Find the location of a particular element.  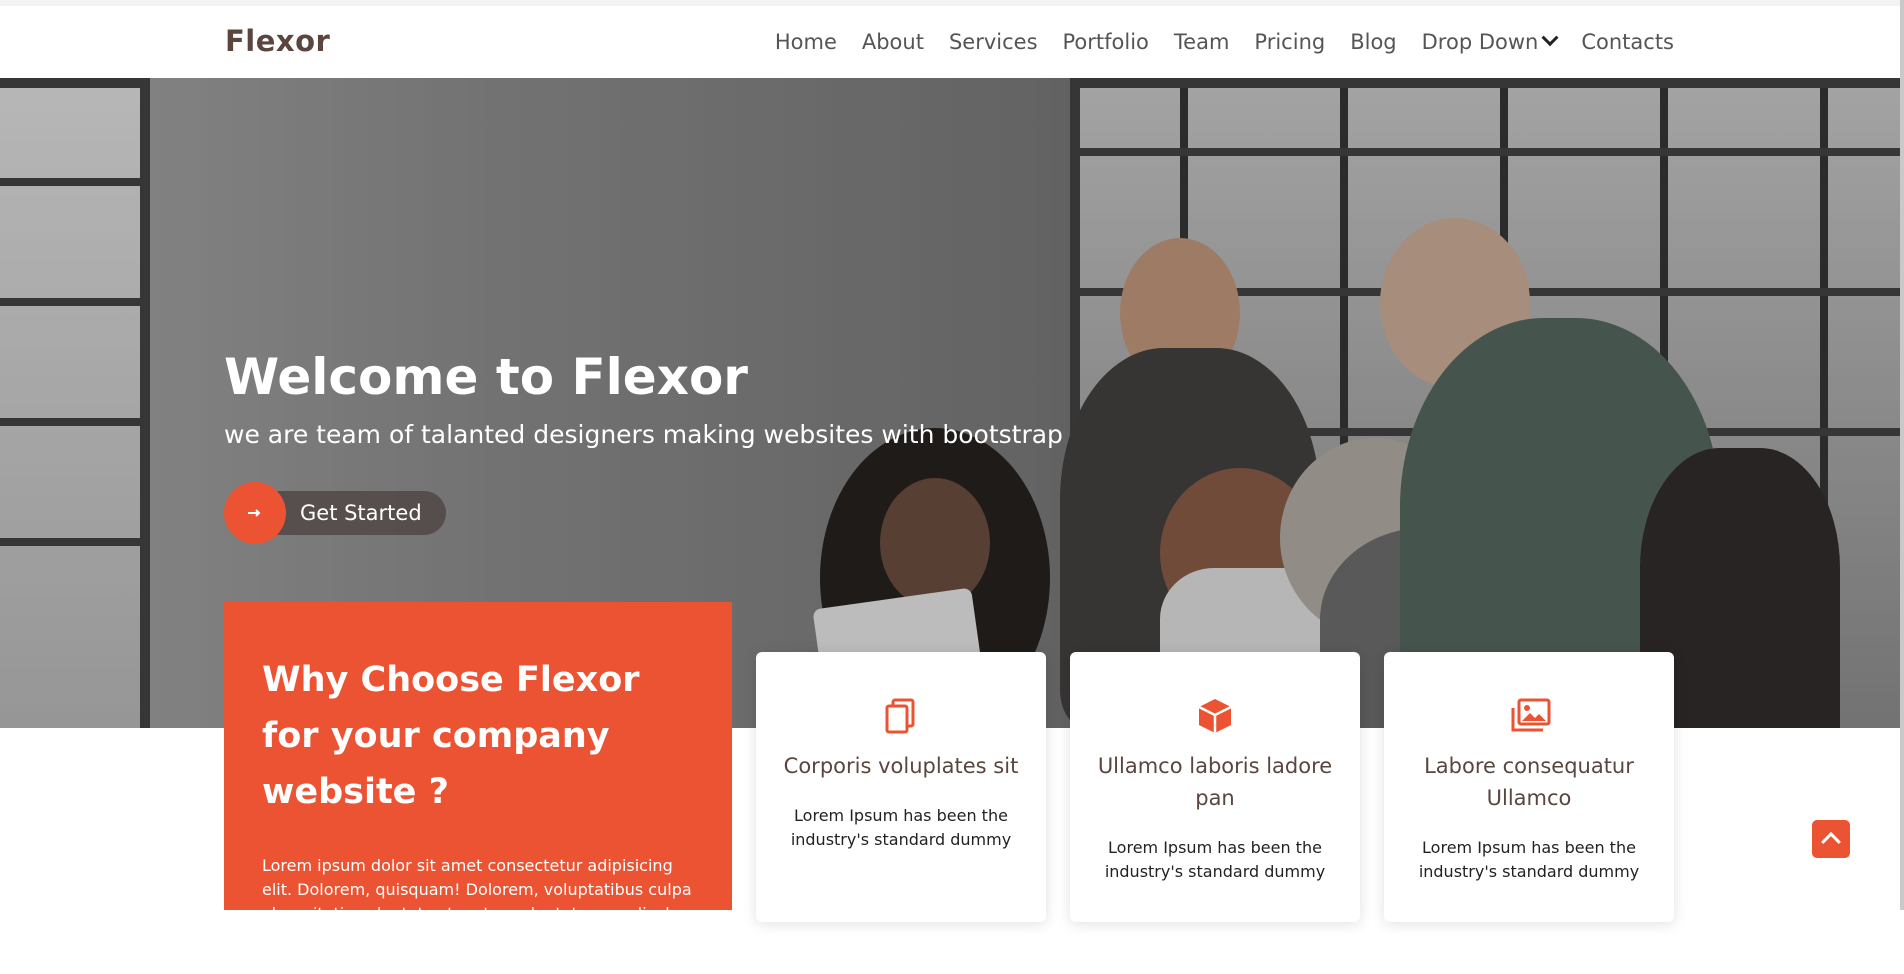

nav-services: Services is located at coordinates (993, 42).